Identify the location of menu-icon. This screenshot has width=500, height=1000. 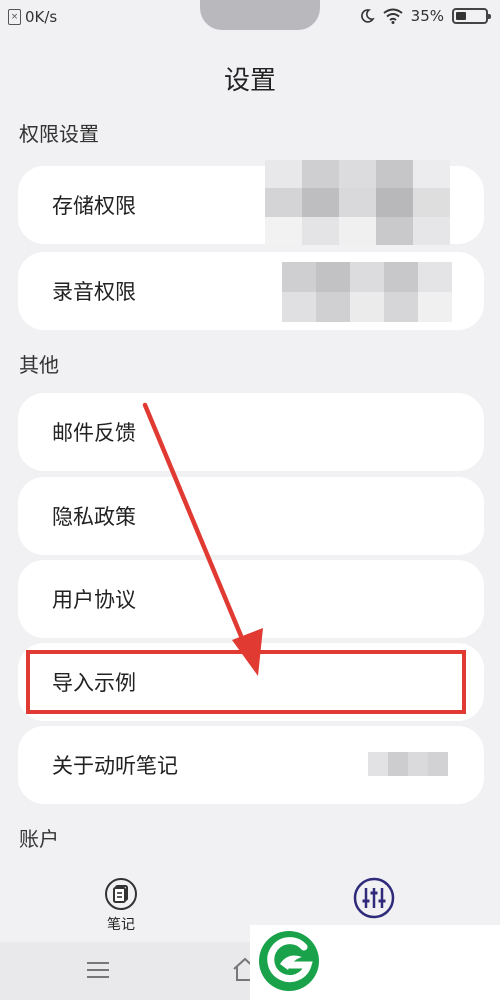
(98, 970).